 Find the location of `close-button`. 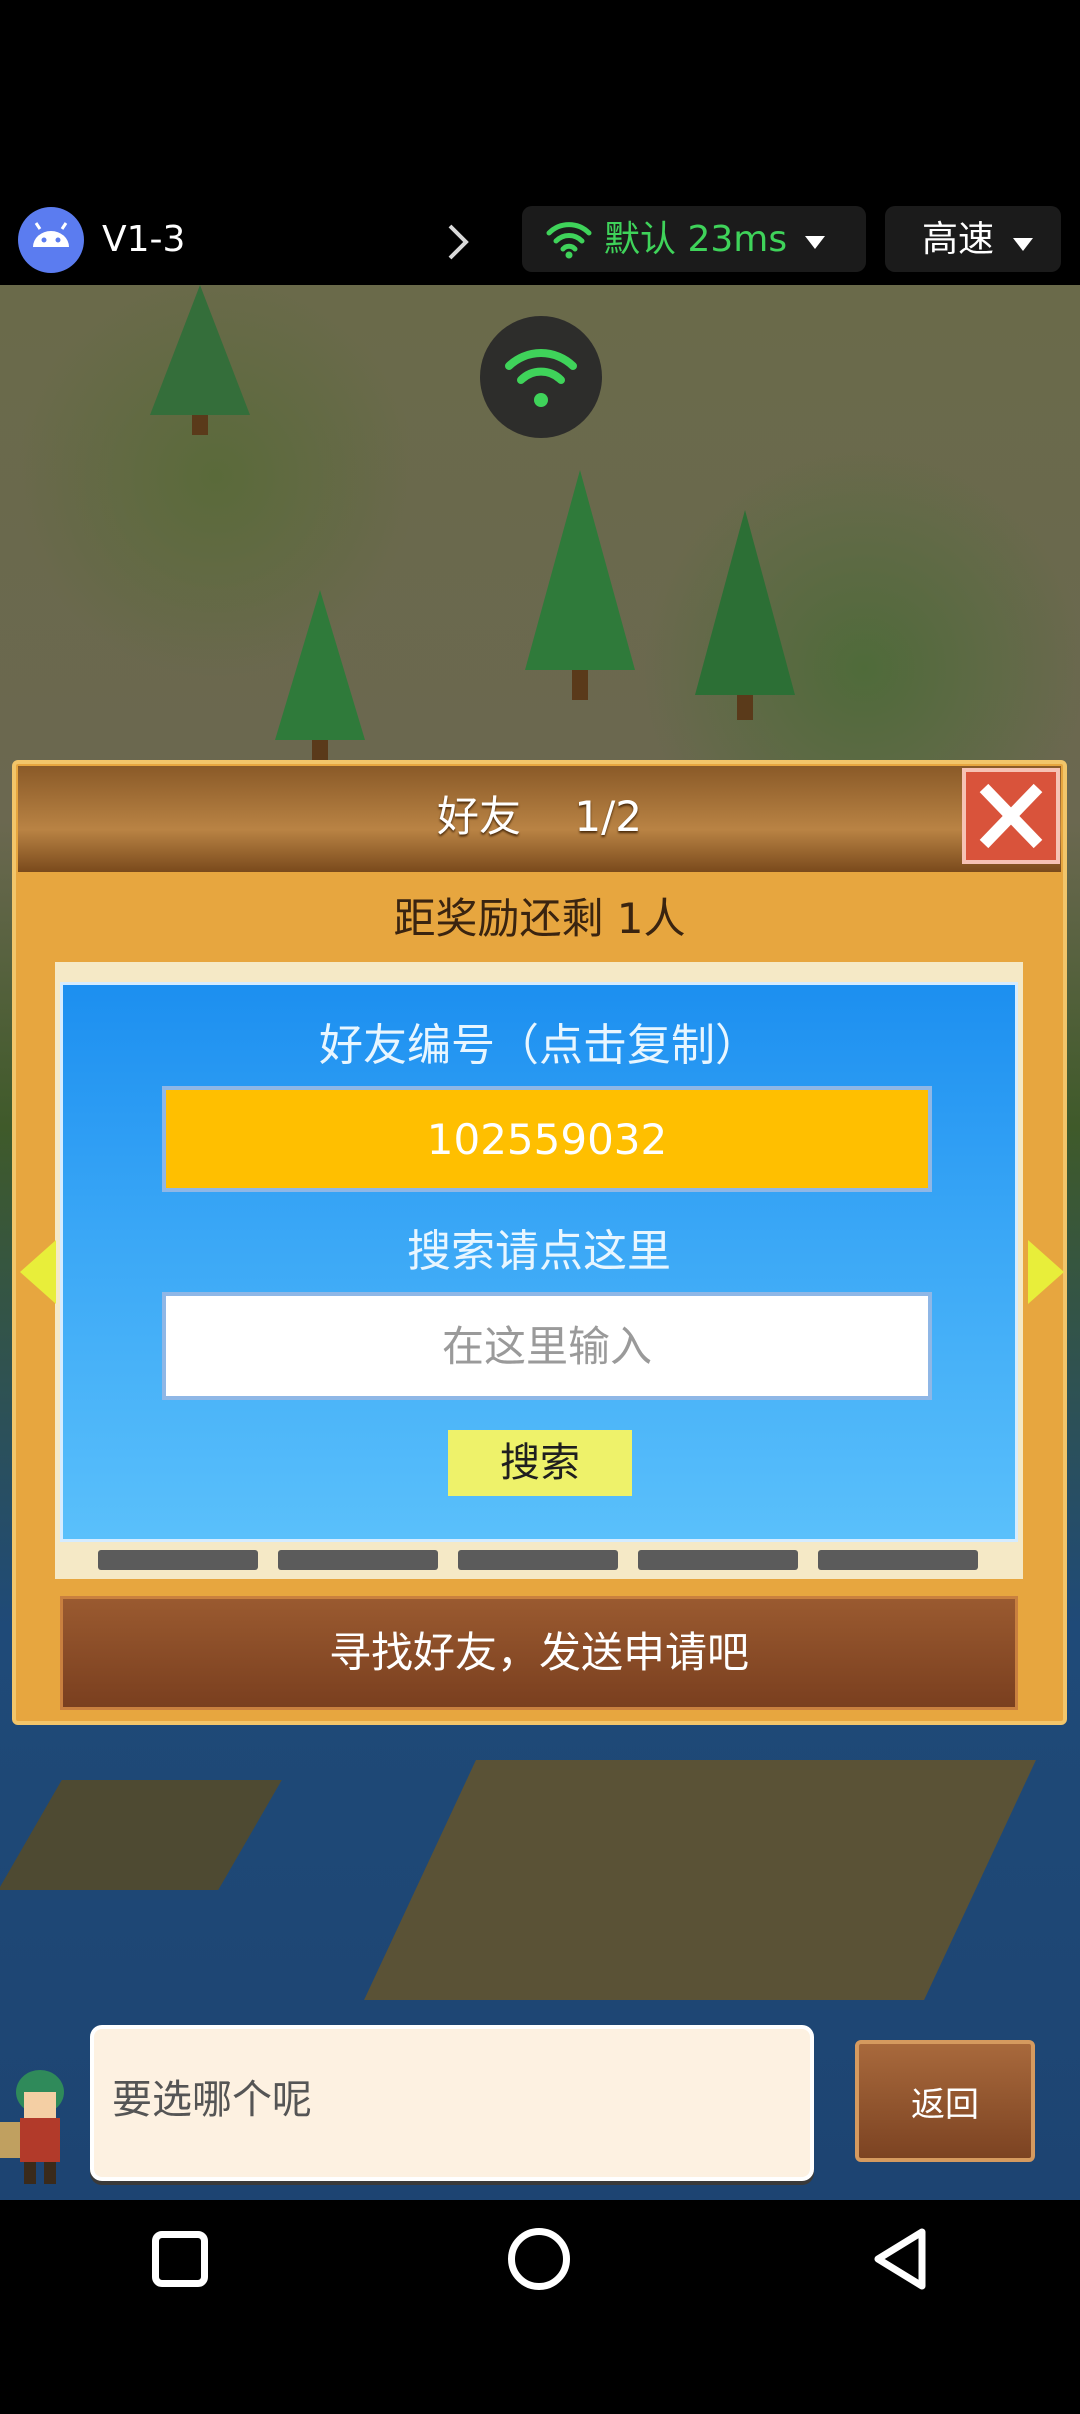

close-button is located at coordinates (1011, 816).